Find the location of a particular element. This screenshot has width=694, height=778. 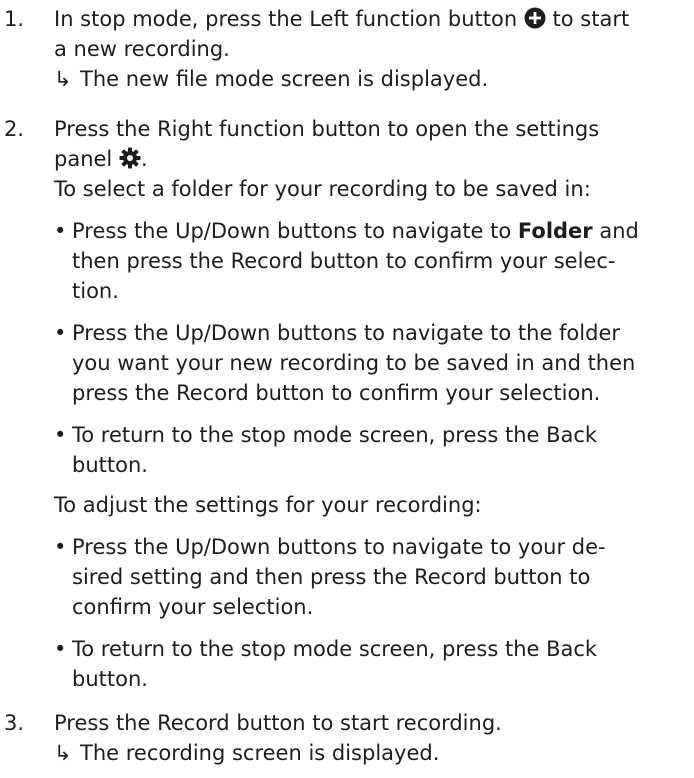

step-number: 2. is located at coordinates (14, 129).